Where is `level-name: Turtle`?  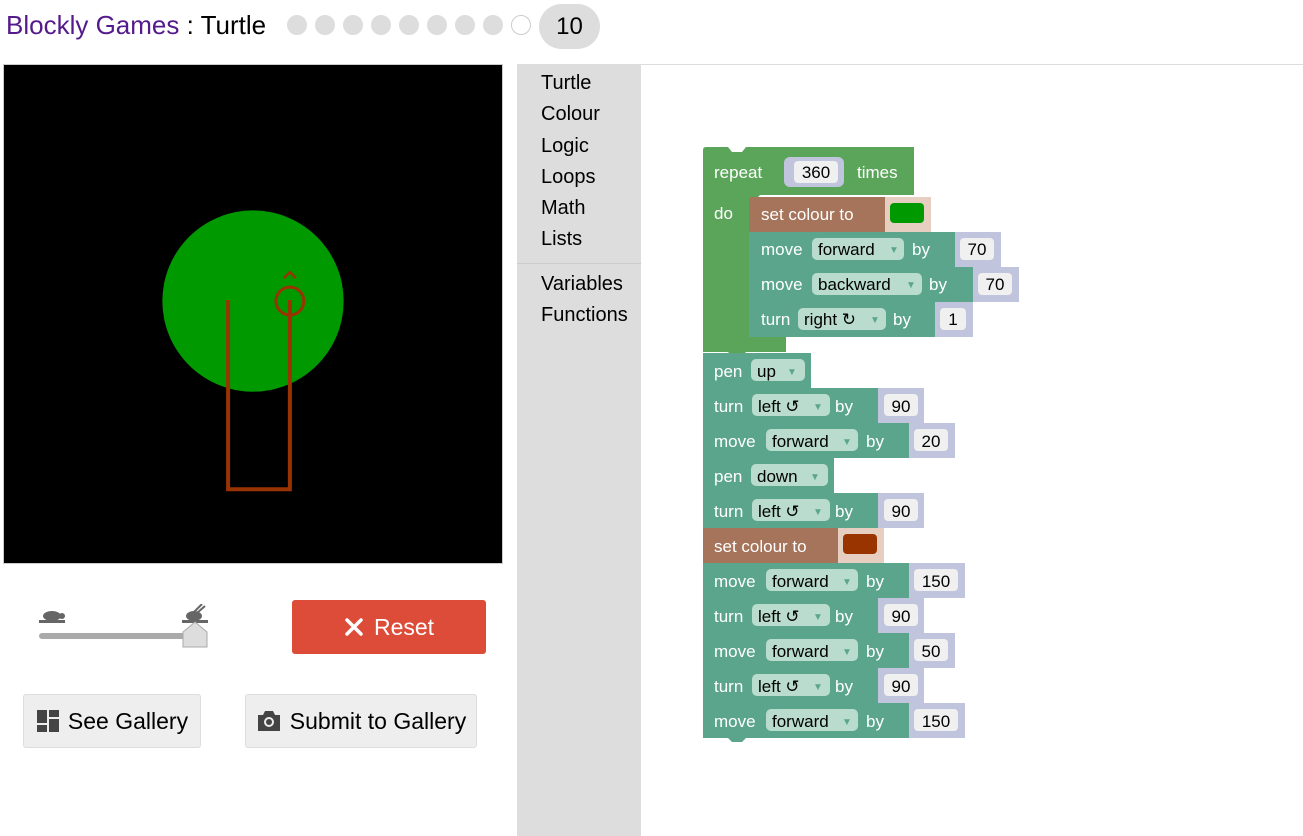 level-name: Turtle is located at coordinates (233, 25).